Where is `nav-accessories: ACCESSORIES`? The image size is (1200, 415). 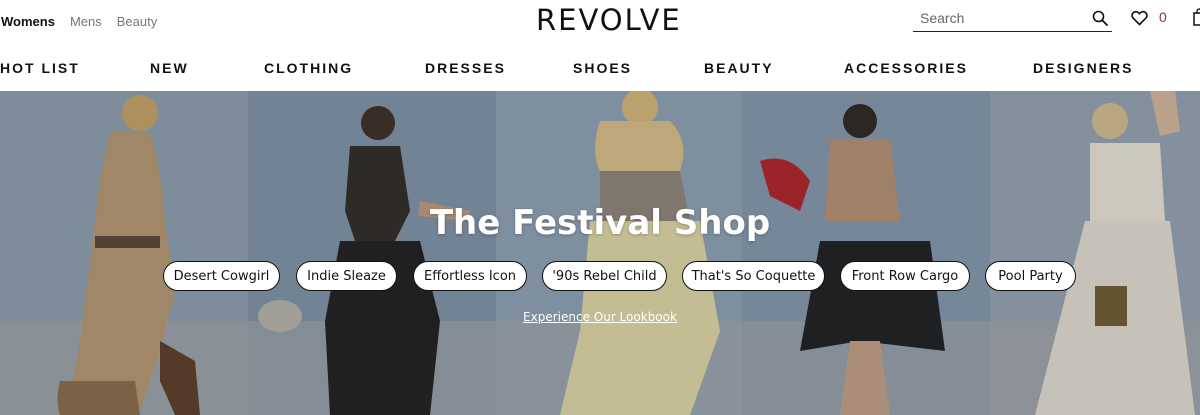
nav-accessories: ACCESSORIES is located at coordinates (906, 68).